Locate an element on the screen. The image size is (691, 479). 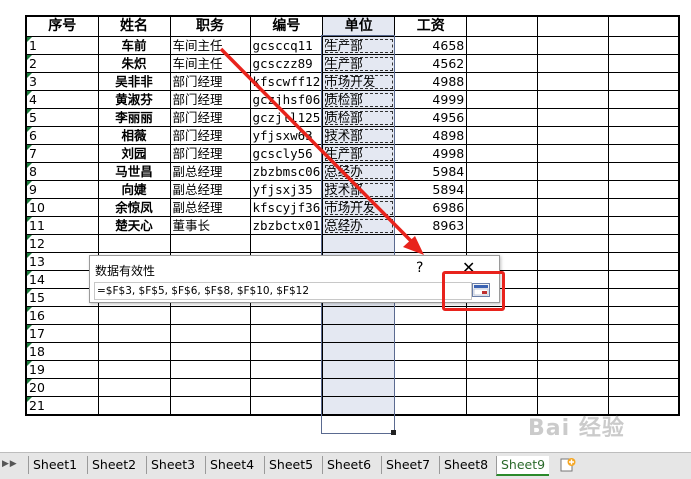
tab-sheet4: Sheet4 is located at coordinates (231, 465).